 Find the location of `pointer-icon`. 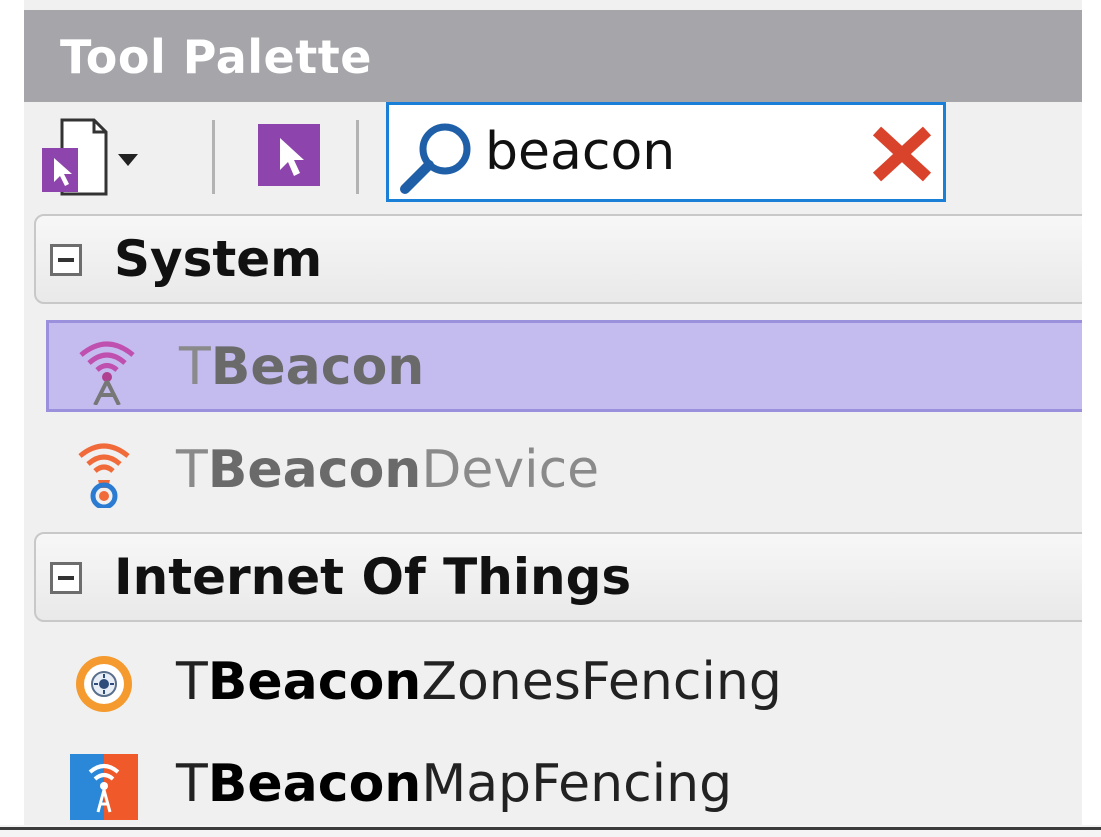

pointer-icon is located at coordinates (289, 155).